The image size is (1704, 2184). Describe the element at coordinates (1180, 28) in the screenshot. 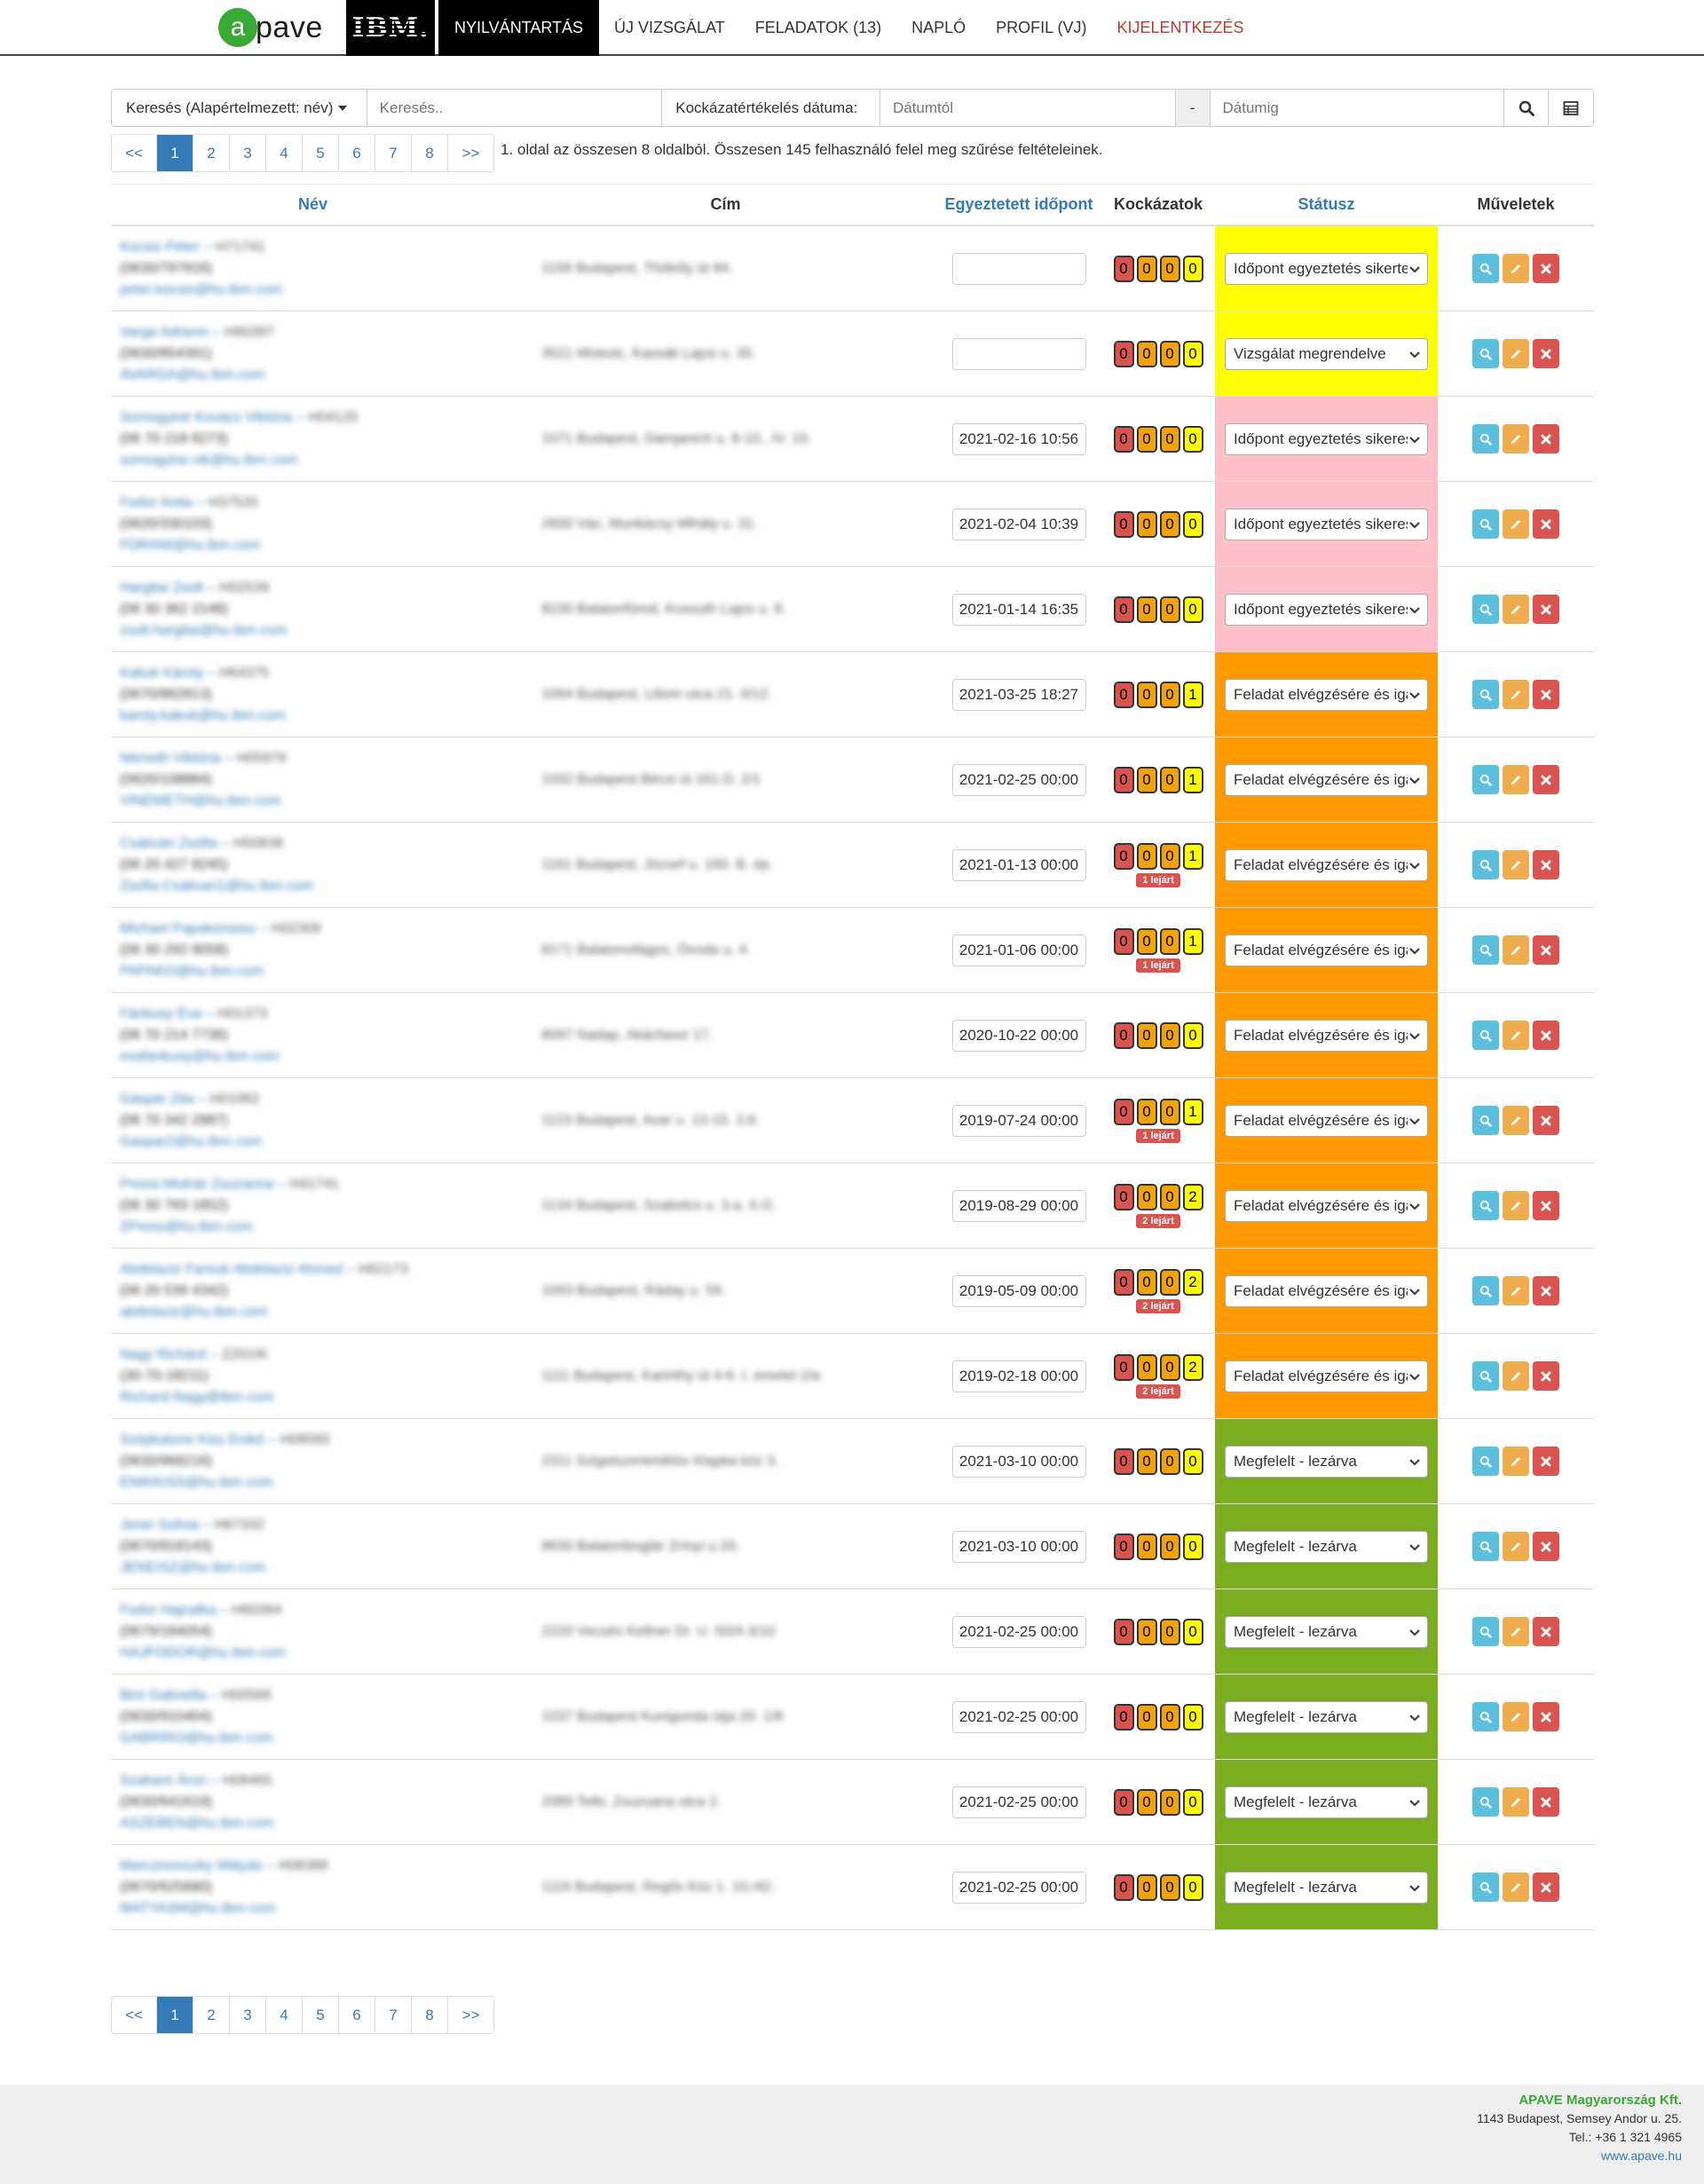

I see `nav-item-kijelentkezés: KIJELENTKEZÉS` at that location.